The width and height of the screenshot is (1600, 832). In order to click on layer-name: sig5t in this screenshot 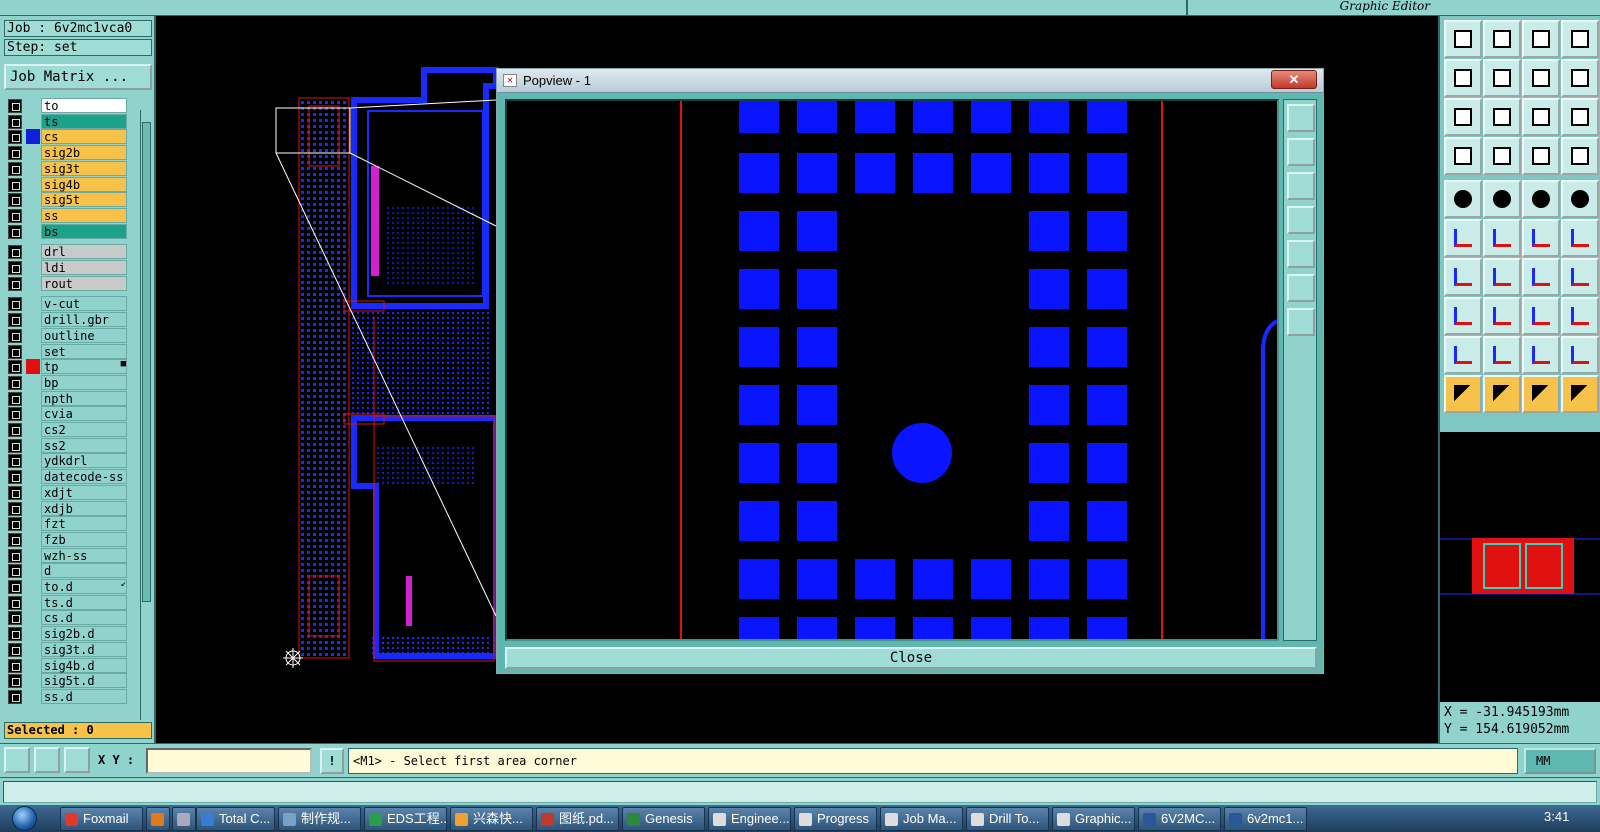, I will do `click(84, 200)`.